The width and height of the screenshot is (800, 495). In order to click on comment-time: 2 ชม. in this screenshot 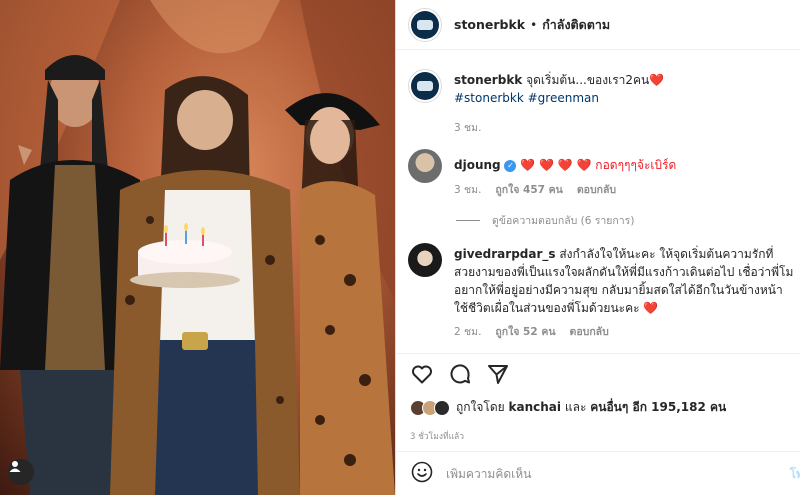, I will do `click(467, 331)`.